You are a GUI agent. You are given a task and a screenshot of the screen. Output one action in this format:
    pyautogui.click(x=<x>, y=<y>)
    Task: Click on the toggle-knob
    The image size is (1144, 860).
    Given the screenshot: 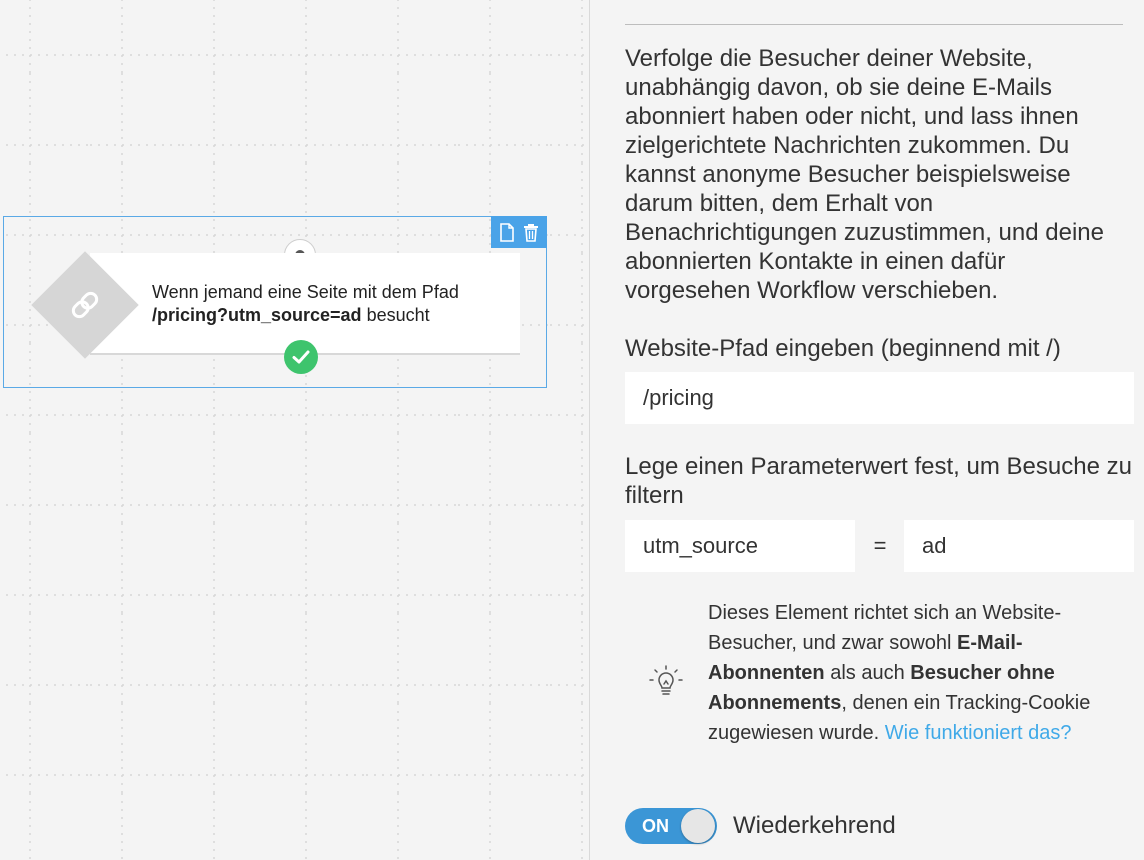 What is the action you would take?
    pyautogui.click(x=698, y=826)
    